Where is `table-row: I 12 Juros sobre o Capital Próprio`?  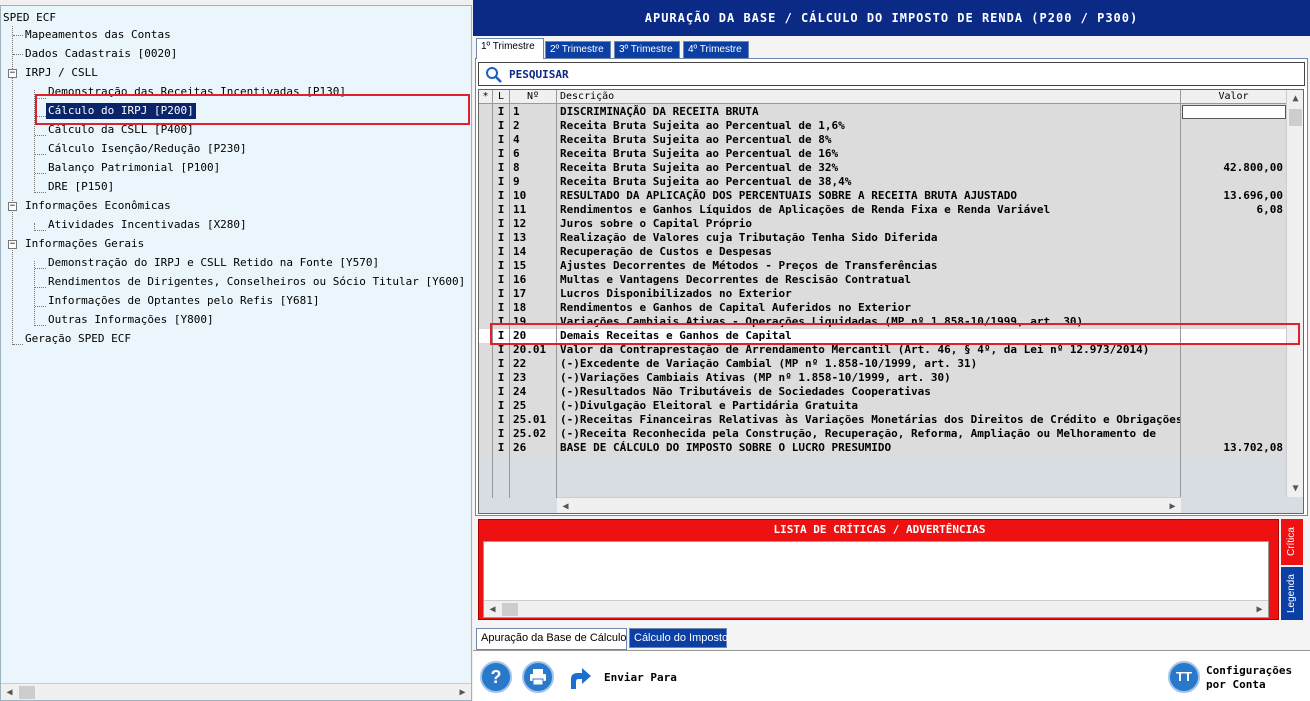
table-row: I 12 Juros sobre o Capital Próprio is located at coordinates (883, 224).